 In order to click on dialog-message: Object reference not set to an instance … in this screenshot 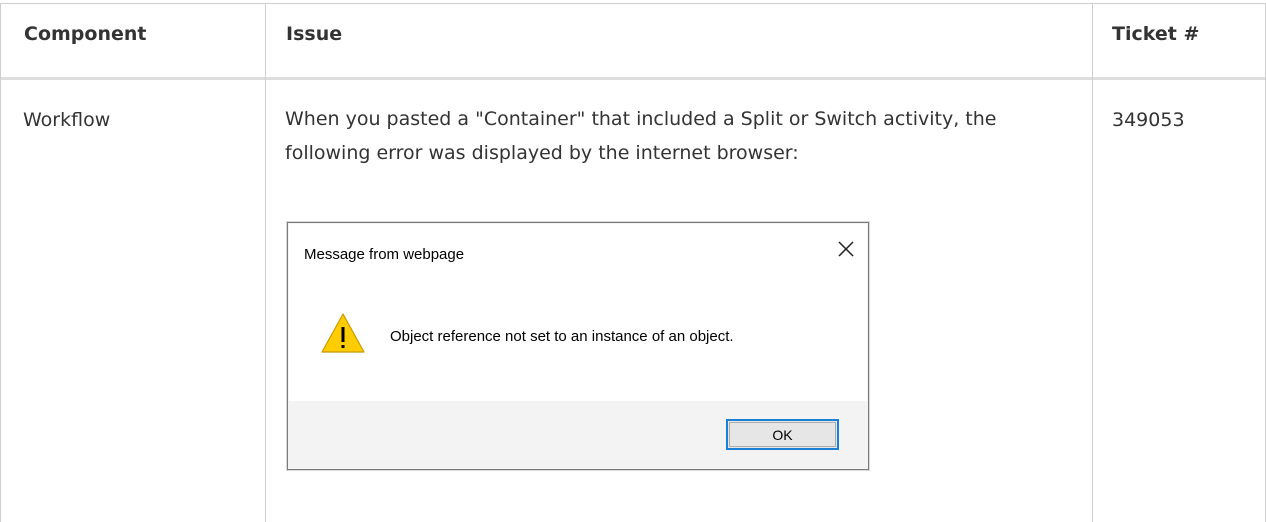, I will do `click(562, 336)`.